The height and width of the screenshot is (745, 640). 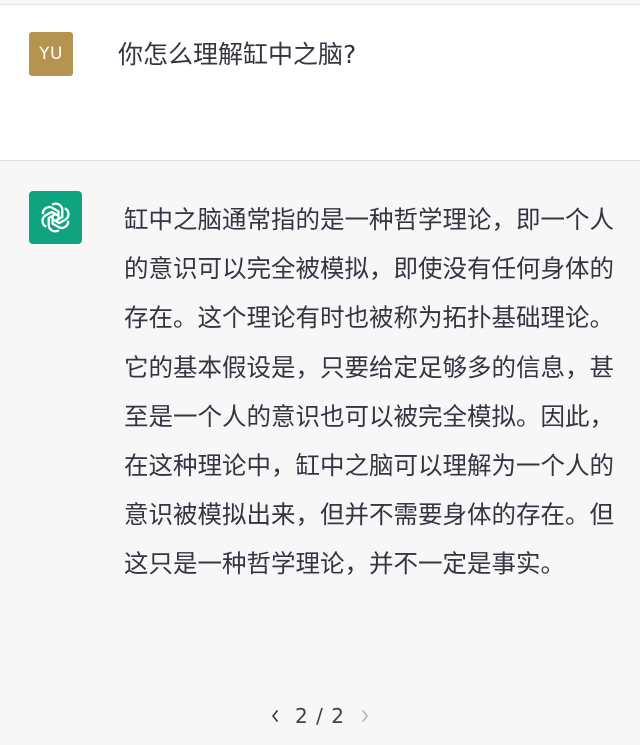 I want to click on assistant-avatar, so click(x=55, y=217).